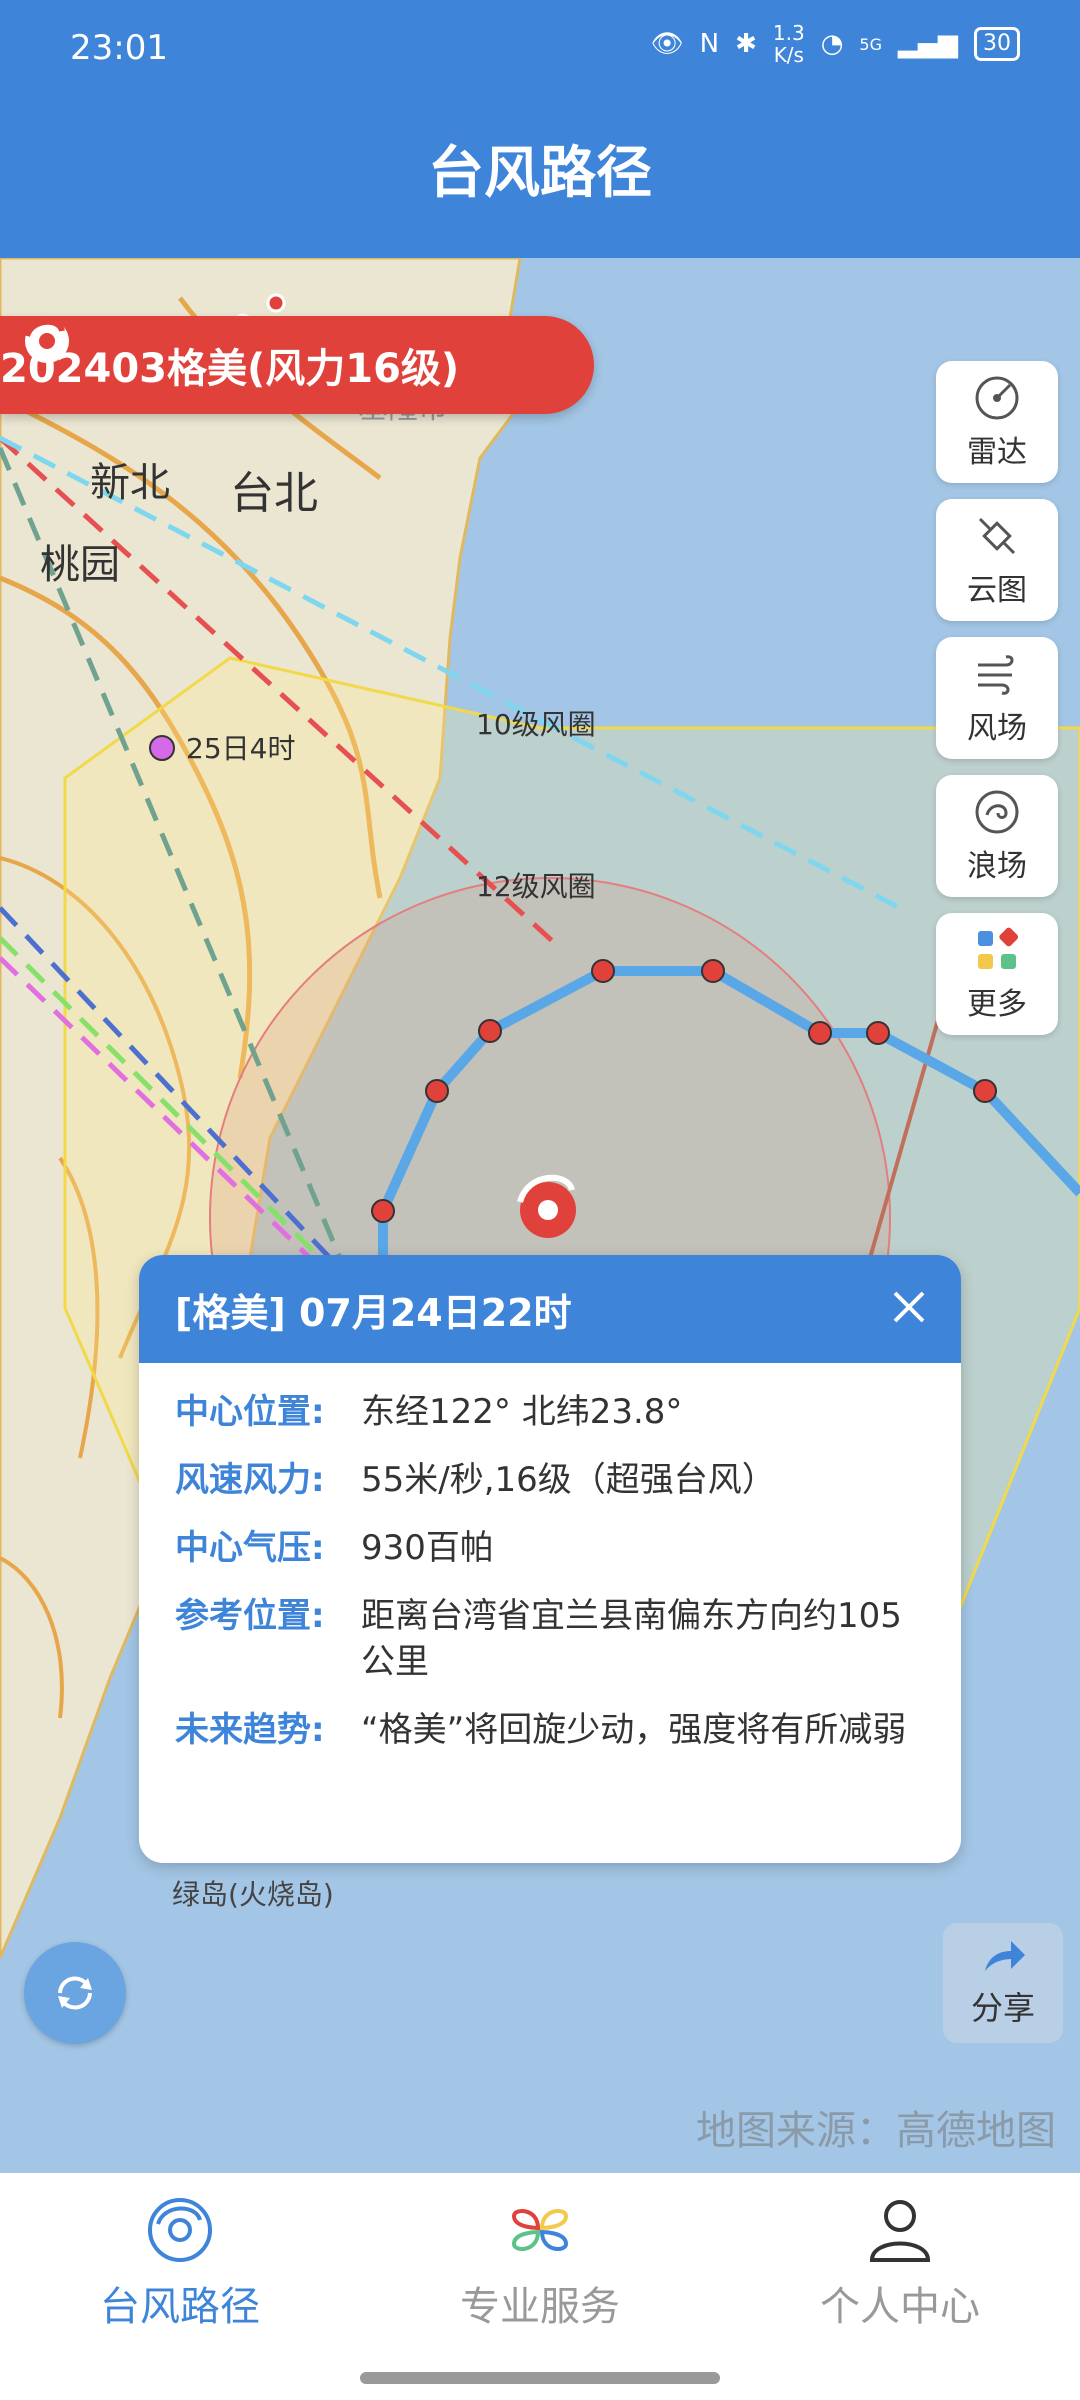  I want to click on info-row-wind: 风速风力: 55米/秒,16级（超强台风）, so click(475, 1480).